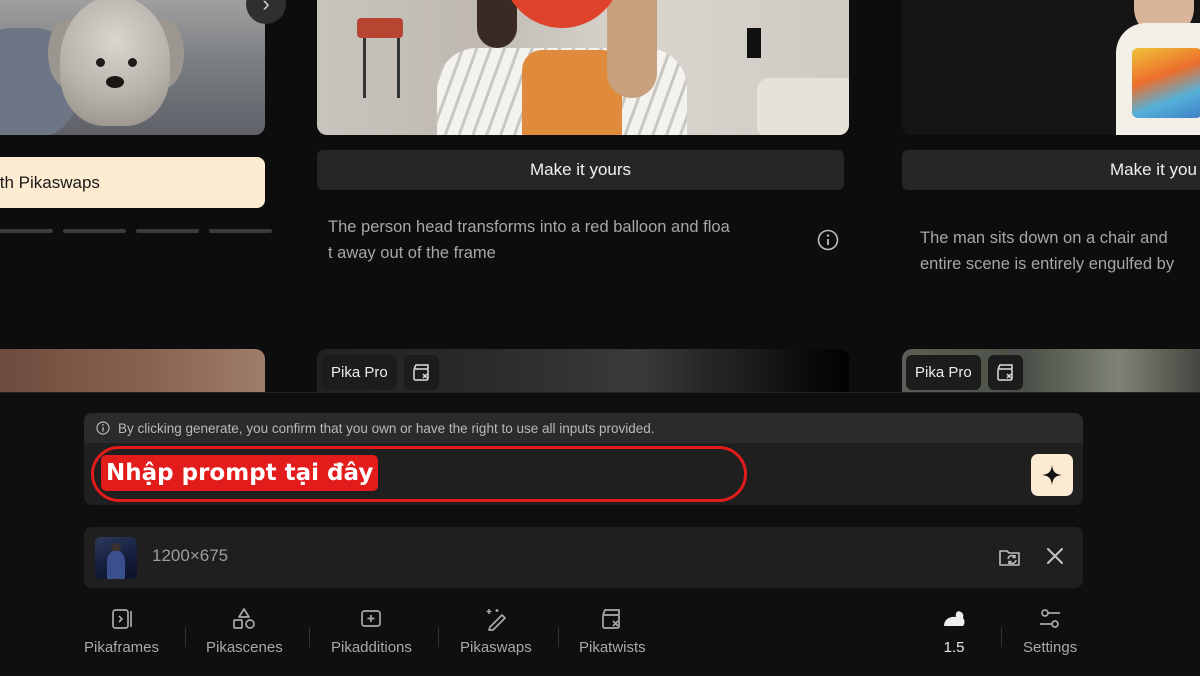 The width and height of the screenshot is (1200, 676). What do you see at coordinates (954, 647) in the screenshot?
I see `model-version-label: 1.5` at bounding box center [954, 647].